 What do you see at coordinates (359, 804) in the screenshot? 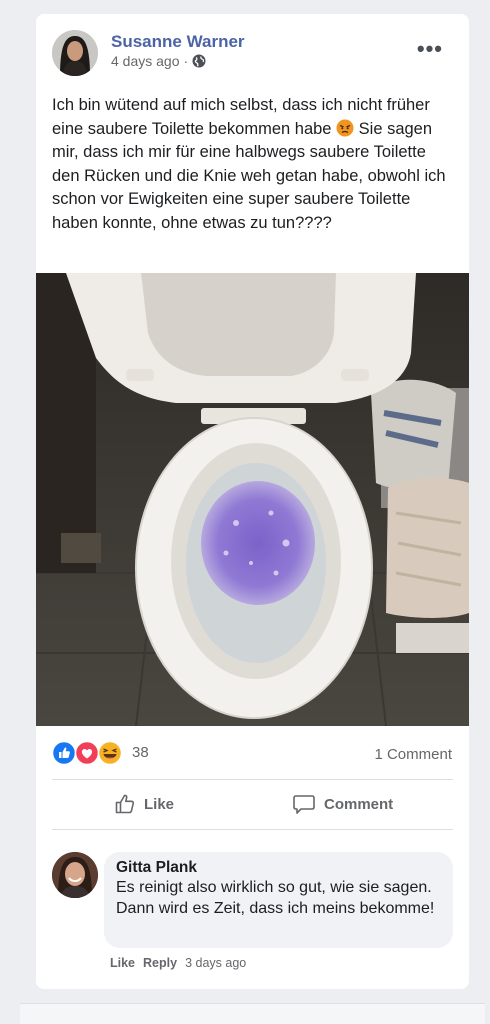
I see `comment-button-label: Comment` at bounding box center [359, 804].